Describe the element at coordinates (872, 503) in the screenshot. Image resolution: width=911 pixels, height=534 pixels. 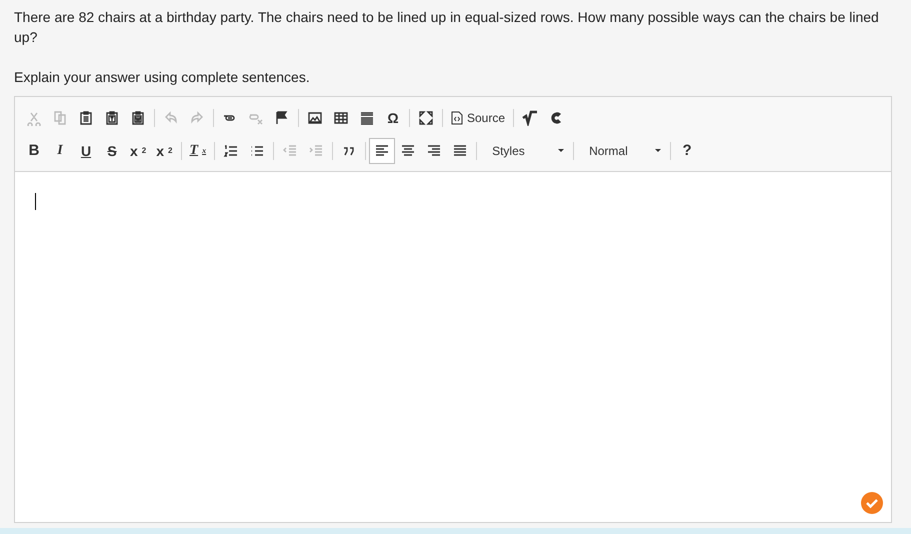
I see `check-icon` at that location.